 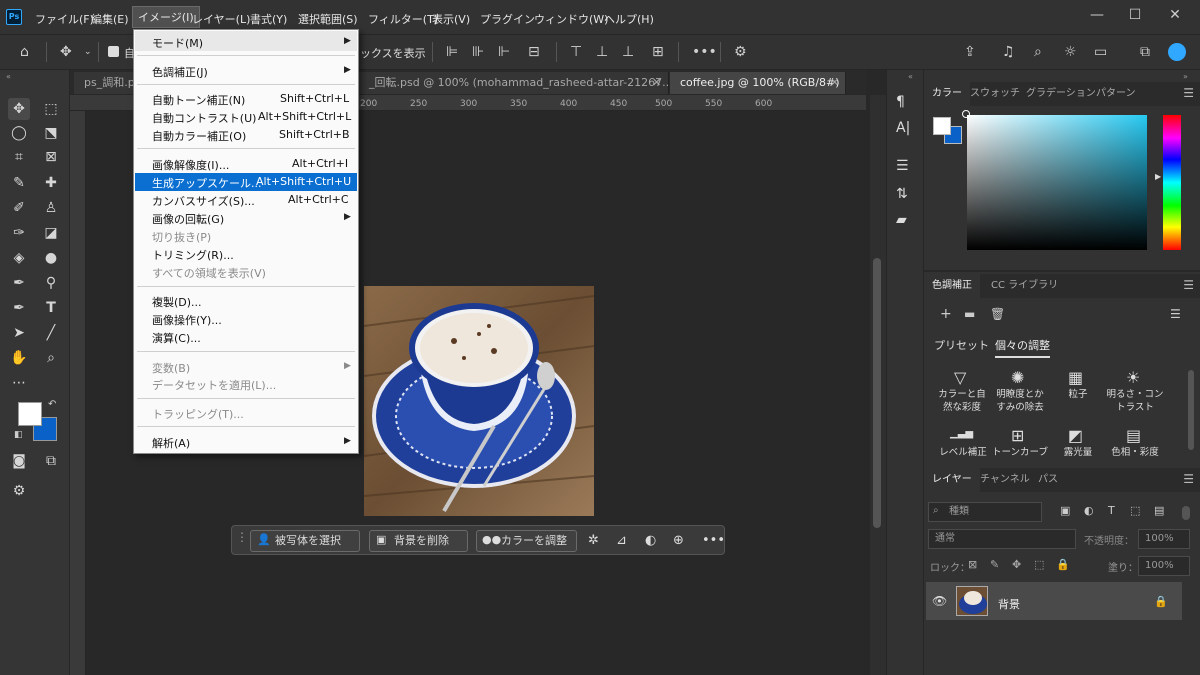 What do you see at coordinates (171, 443) in the screenshot?
I see `menu-item-analysis: 解析(A)` at bounding box center [171, 443].